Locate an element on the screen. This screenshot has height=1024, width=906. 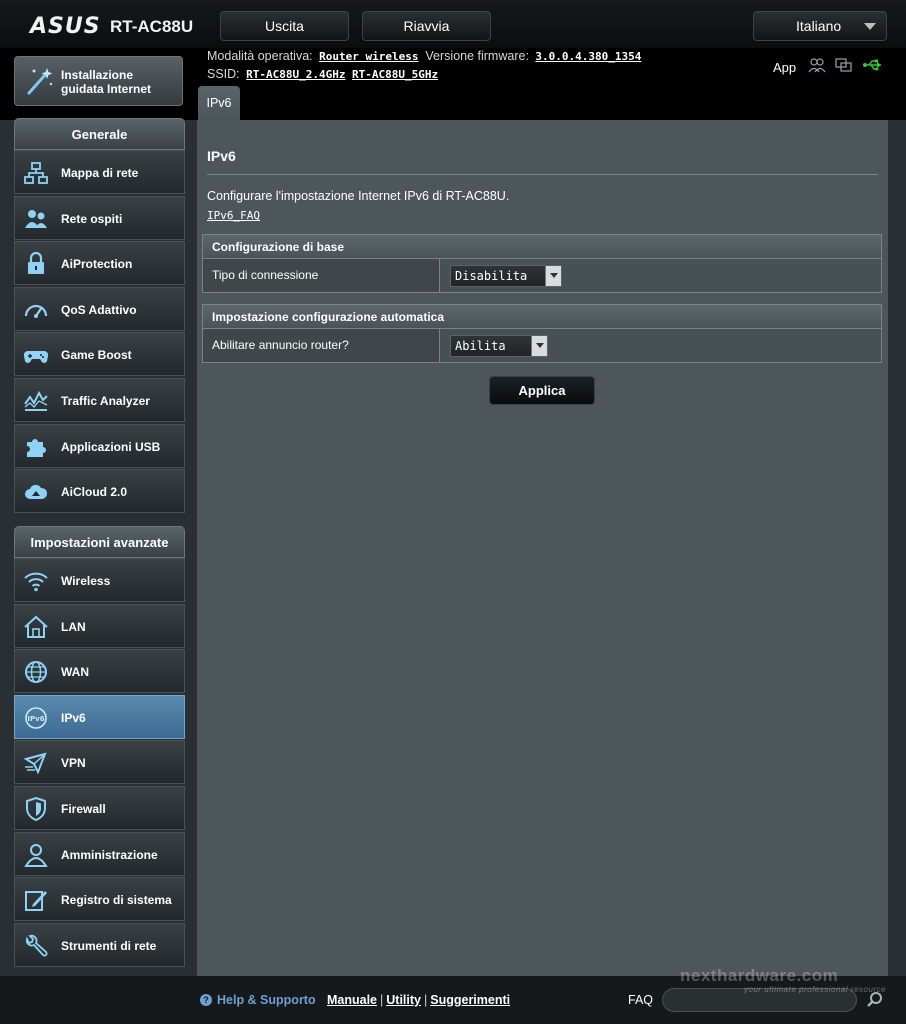
feedback-link: Suggerimenti is located at coordinates (470, 1000).